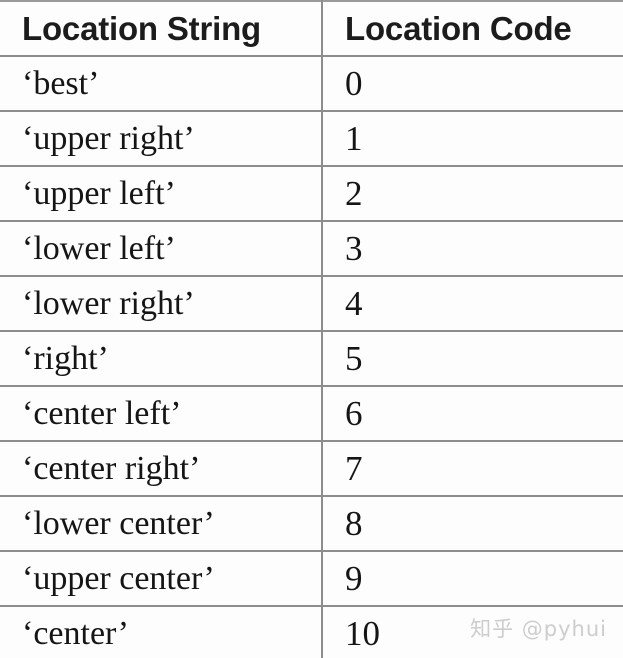  What do you see at coordinates (161, 28) in the screenshot?
I see `column-header-location-string: Location String` at bounding box center [161, 28].